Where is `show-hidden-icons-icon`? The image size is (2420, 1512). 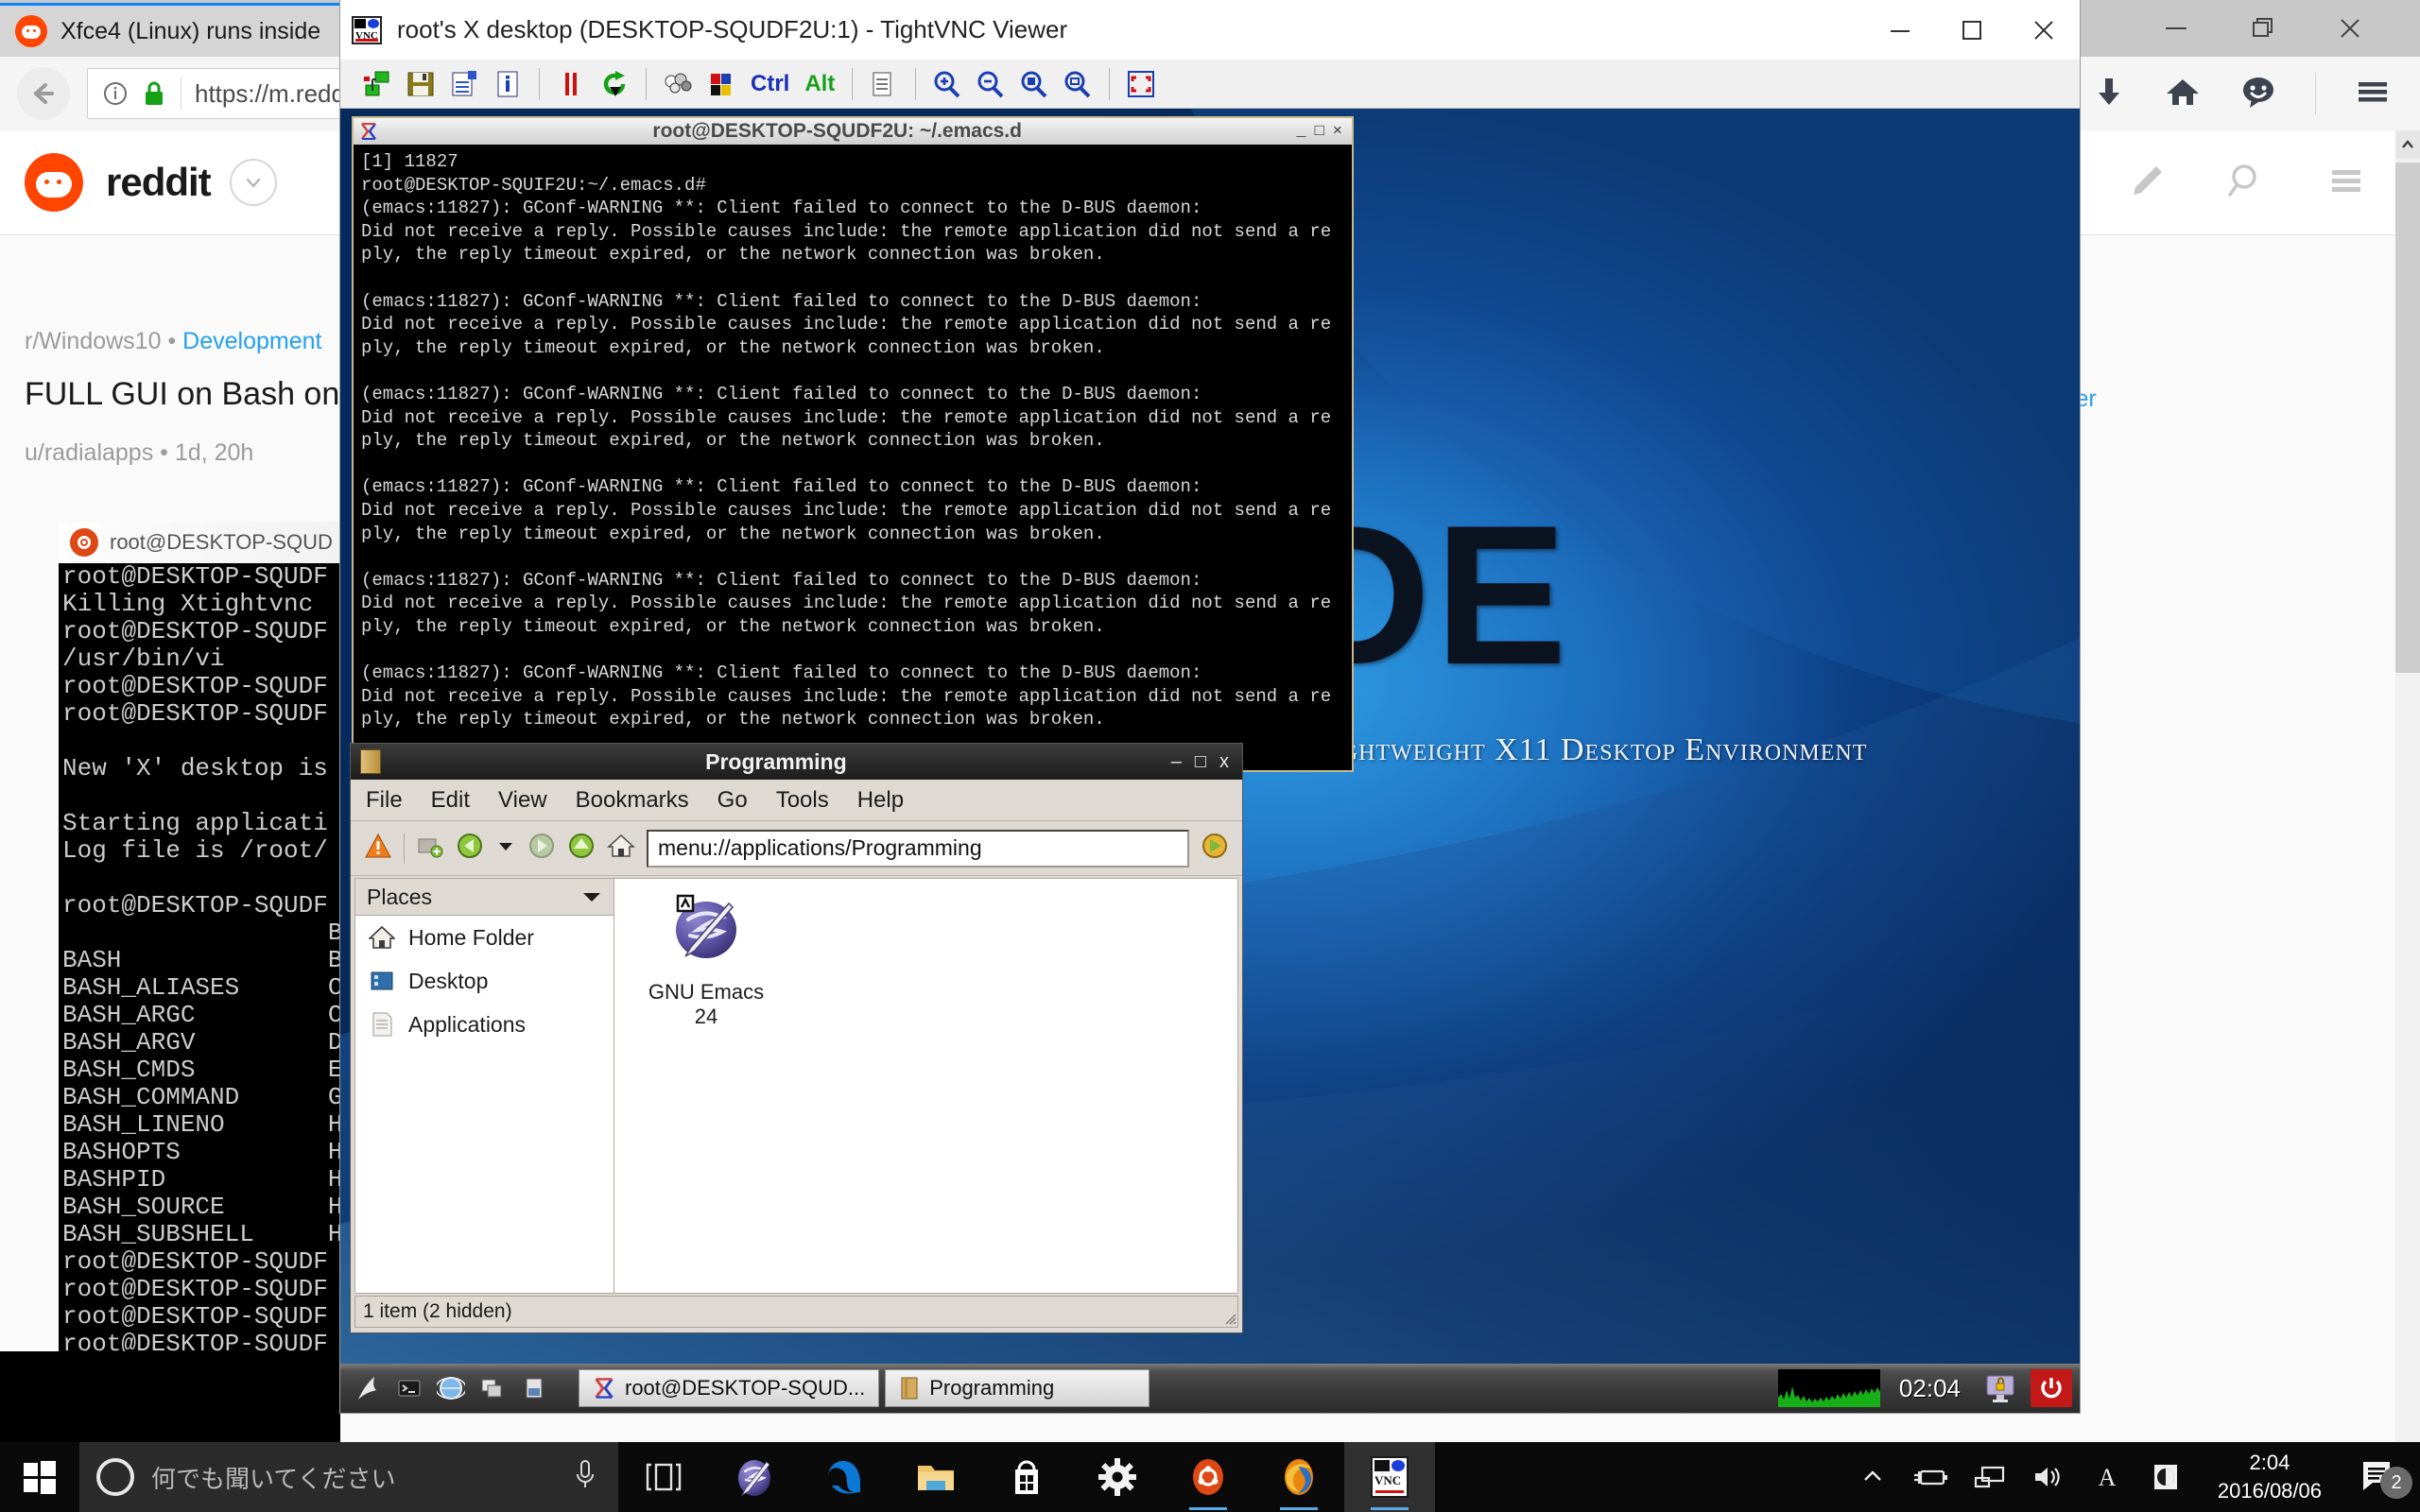
show-hidden-icons-icon is located at coordinates (1872, 1477).